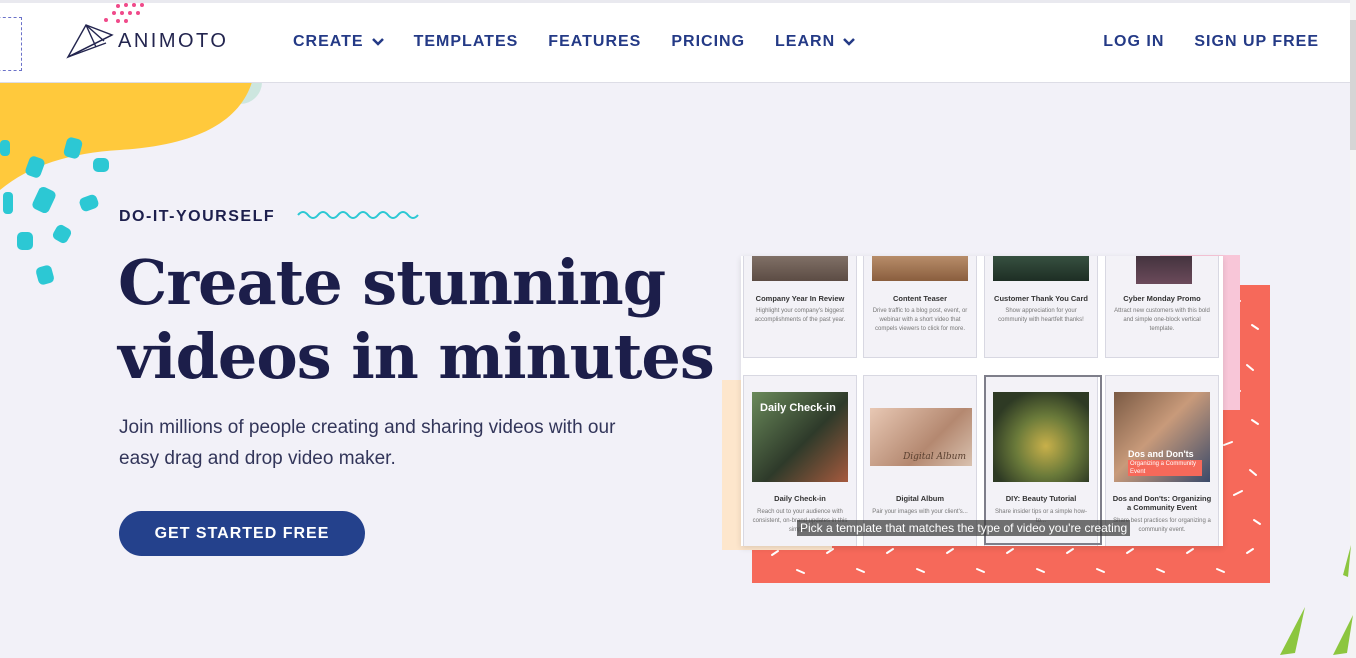 Image resolution: width=1356 pixels, height=658 pixels. I want to click on card-thumbnail: Daily Check-in, so click(800, 437).